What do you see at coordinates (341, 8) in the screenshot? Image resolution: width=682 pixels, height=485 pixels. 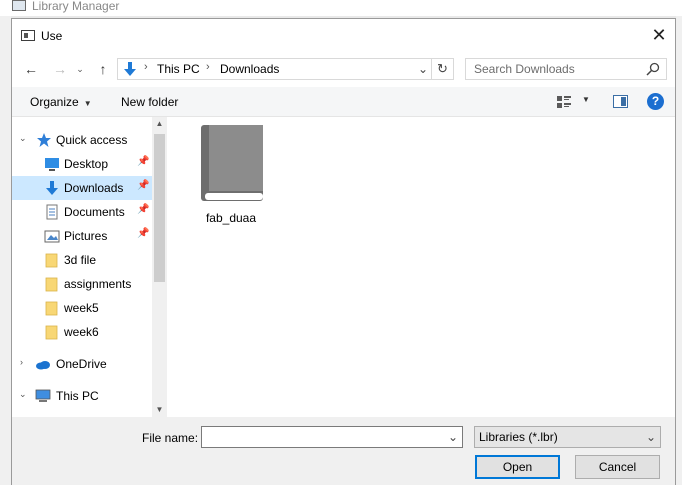 I see `background-window-titlebar: Library Manager` at bounding box center [341, 8].